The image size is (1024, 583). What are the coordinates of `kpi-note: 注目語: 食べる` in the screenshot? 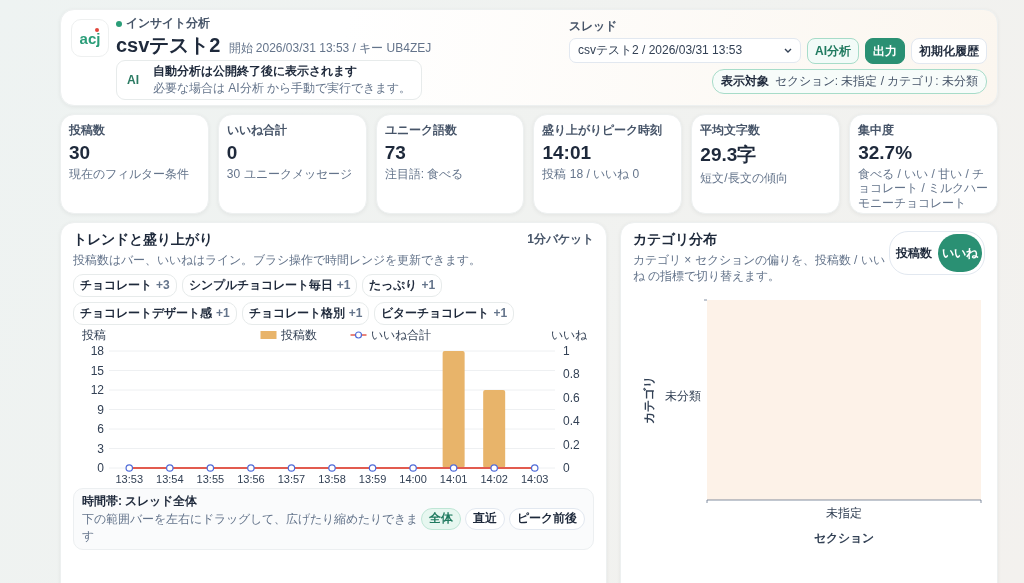 It's located at (424, 174).